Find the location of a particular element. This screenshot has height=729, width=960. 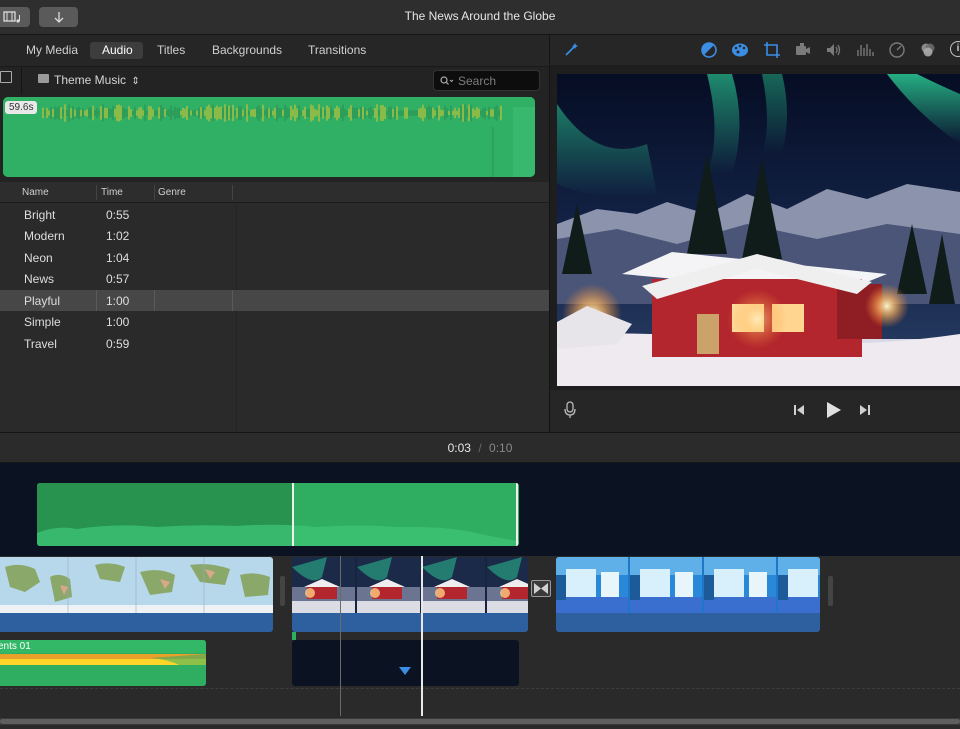

skip-back-icon is located at coordinates (799, 410).